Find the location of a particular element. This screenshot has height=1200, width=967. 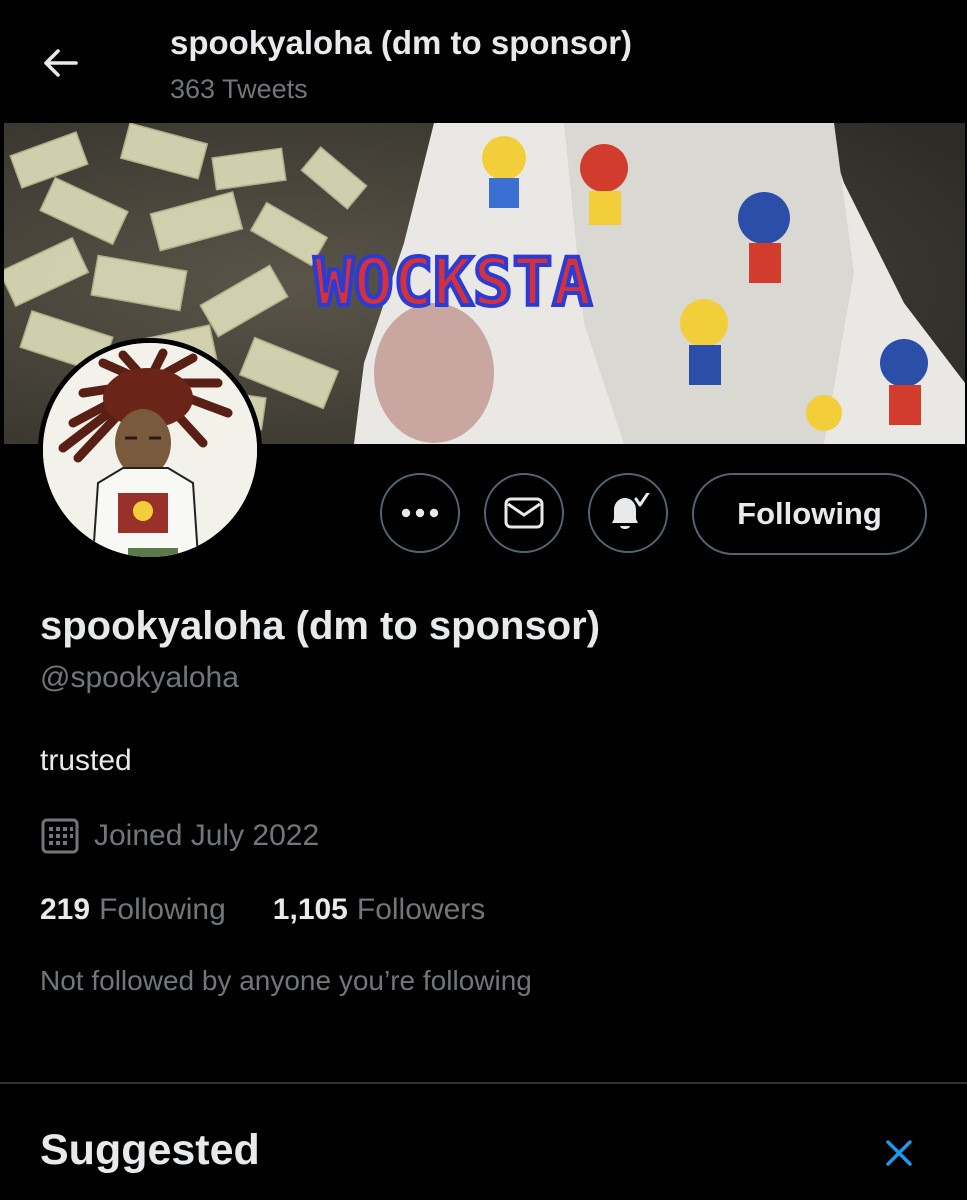

banner-overlay-text: WOCKSTA is located at coordinates (453, 282).